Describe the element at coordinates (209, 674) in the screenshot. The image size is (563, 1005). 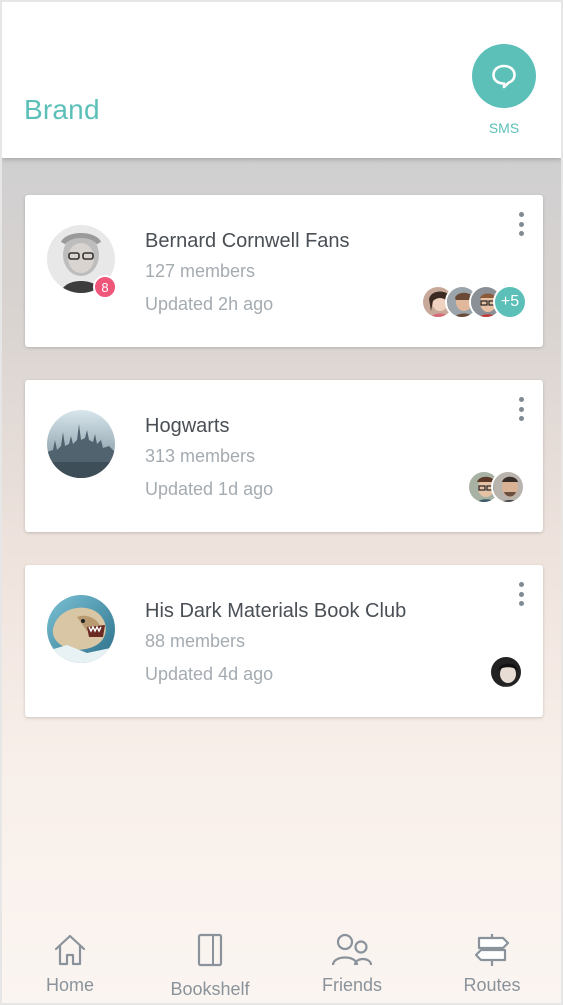
I see `group-updated-time: Updated 4d ago` at that location.